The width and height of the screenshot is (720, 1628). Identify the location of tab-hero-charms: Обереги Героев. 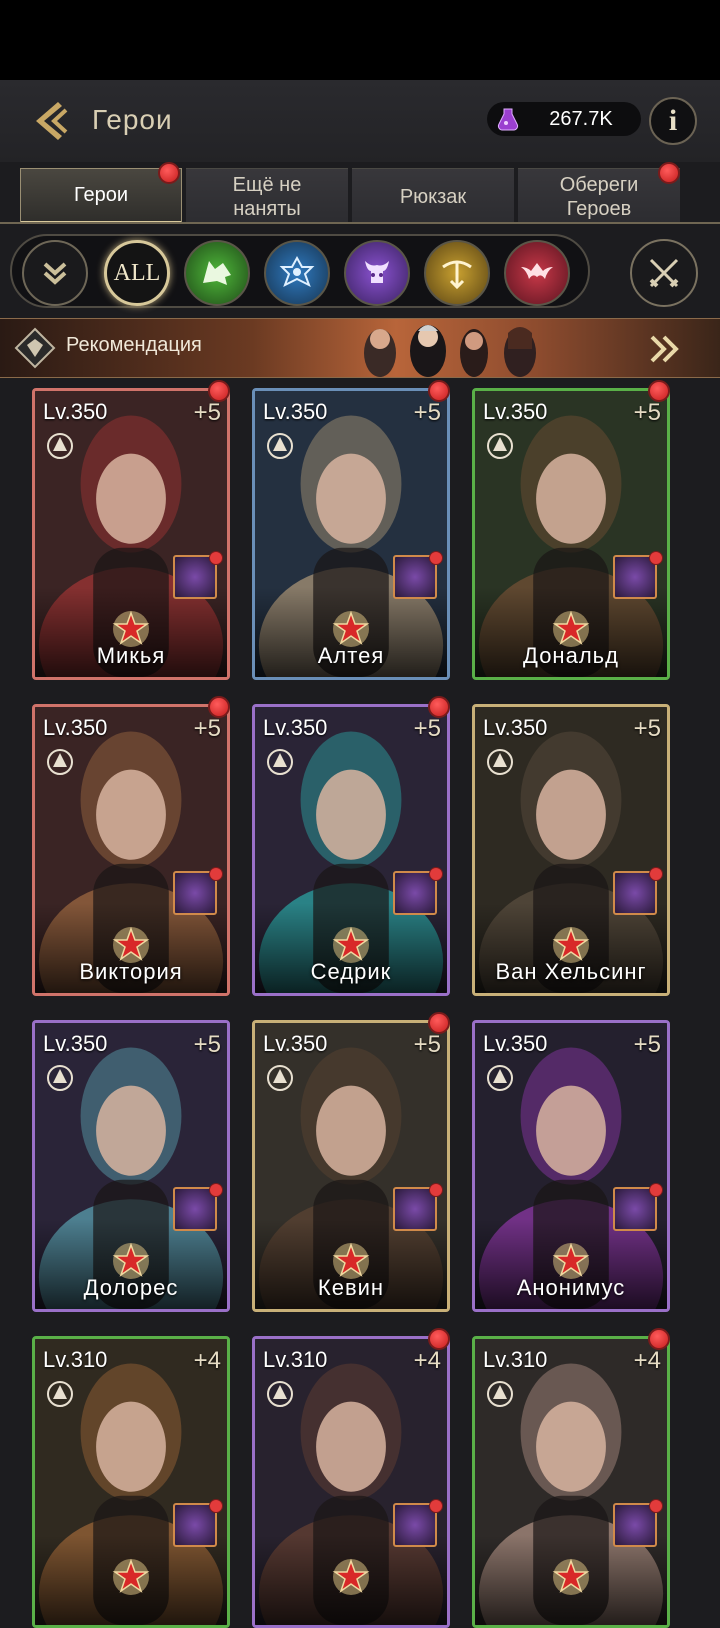
(599, 196).